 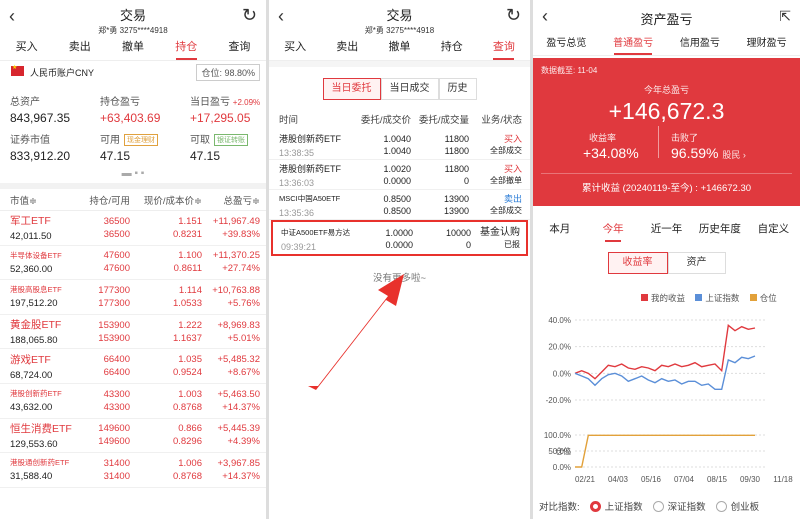 What do you see at coordinates (595, 506) in the screenshot?
I see `radio-sse` at bounding box center [595, 506].